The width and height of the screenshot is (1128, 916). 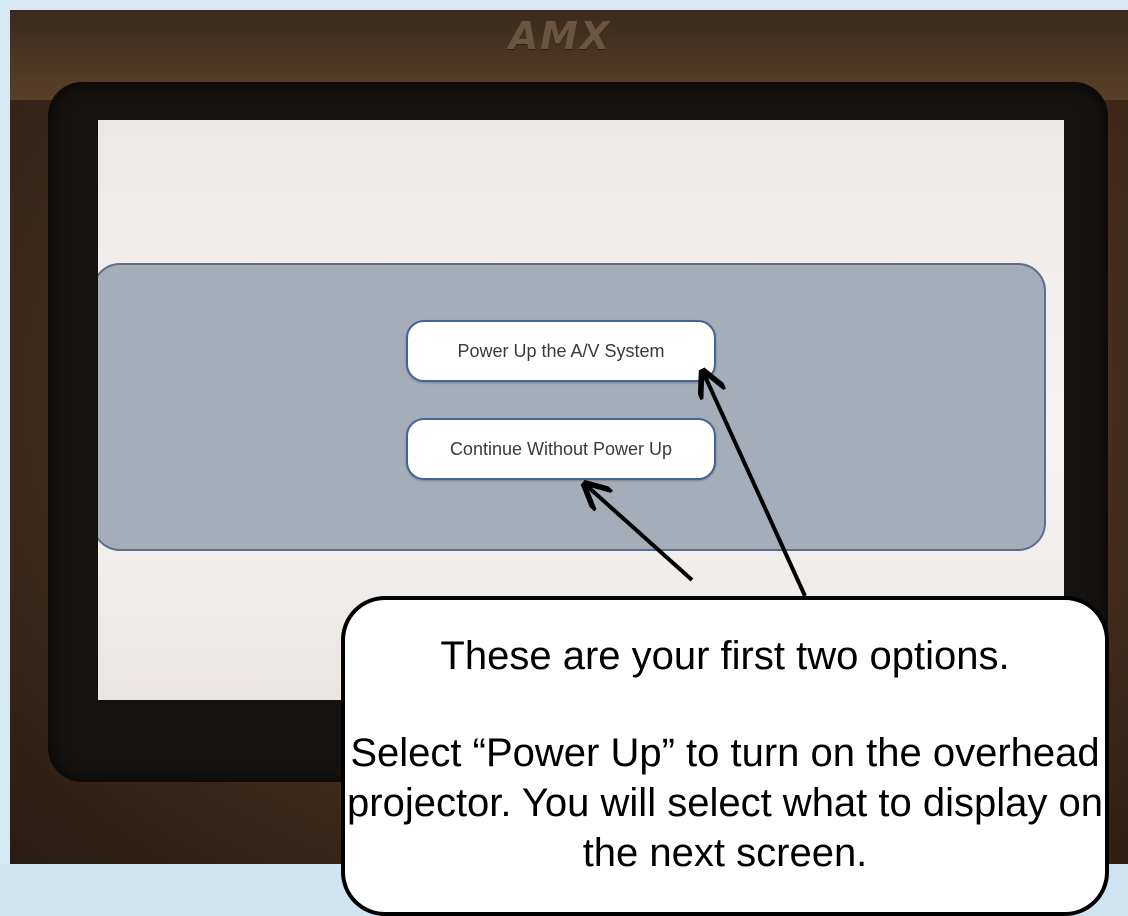 I want to click on continue-without-power-up-button: Continue Without Power Up, so click(x=561, y=449).